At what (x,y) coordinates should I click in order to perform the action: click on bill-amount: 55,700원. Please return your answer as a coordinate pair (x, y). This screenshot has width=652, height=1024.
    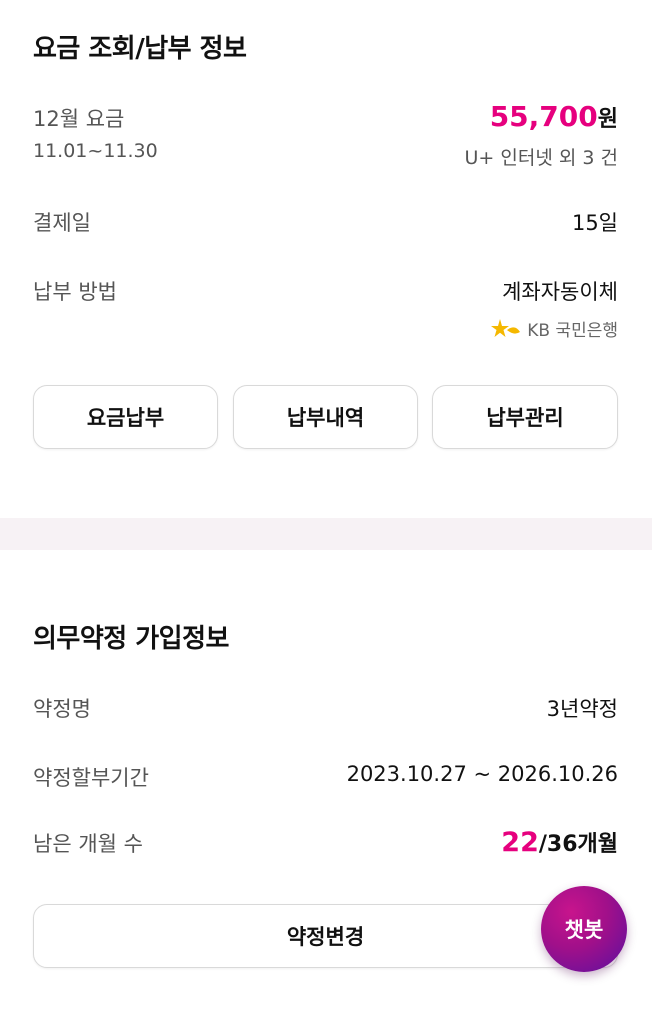
    Looking at the image, I should click on (554, 116).